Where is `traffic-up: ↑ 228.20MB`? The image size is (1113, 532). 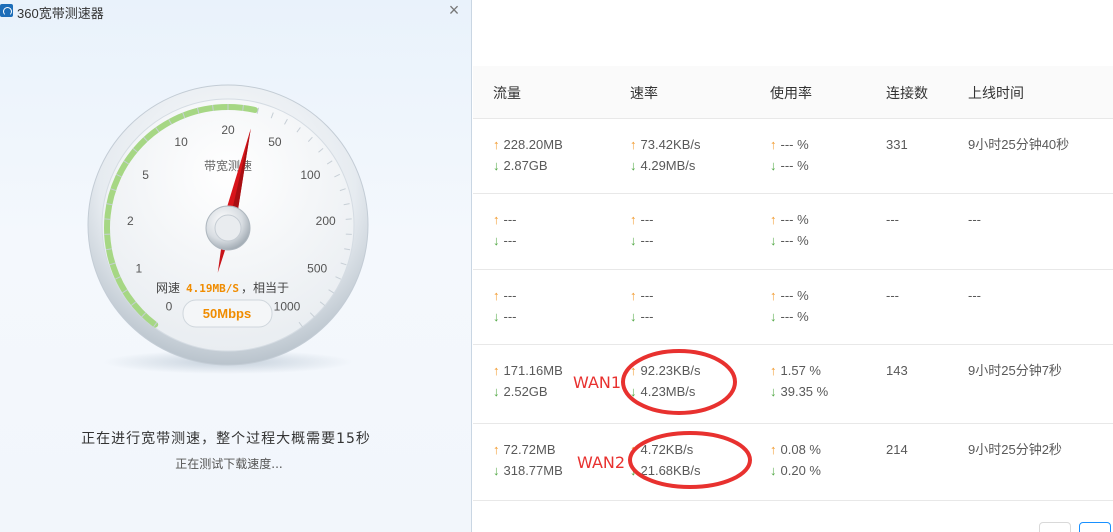 traffic-up: ↑ 228.20MB is located at coordinates (528, 144).